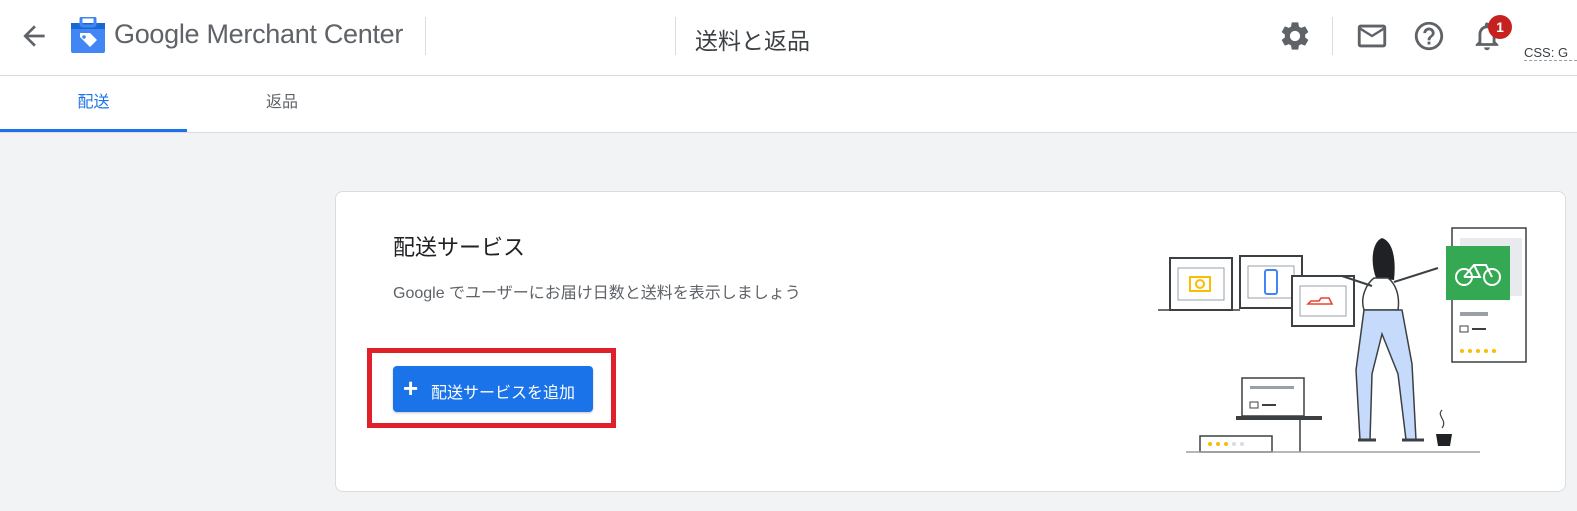 The width and height of the screenshot is (1577, 511). What do you see at coordinates (788, 104) in the screenshot?
I see `tab-bar: 配送 返品` at bounding box center [788, 104].